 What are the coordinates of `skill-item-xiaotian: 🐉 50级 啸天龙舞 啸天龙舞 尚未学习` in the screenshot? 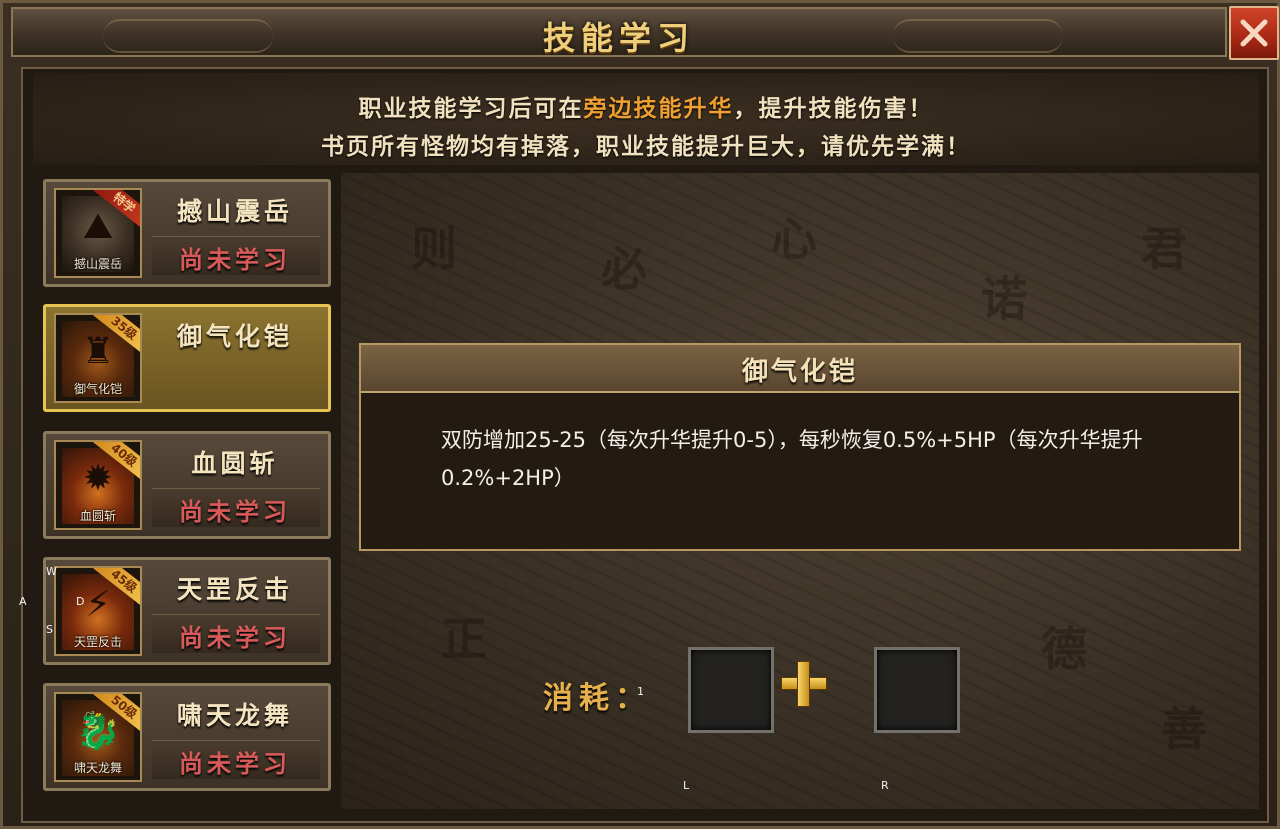 It's located at (187, 737).